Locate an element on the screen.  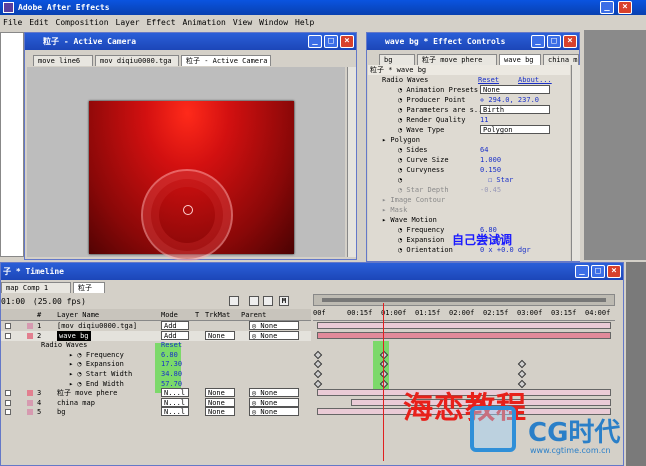
menu-animation: Animation is located at coordinates (204, 22).